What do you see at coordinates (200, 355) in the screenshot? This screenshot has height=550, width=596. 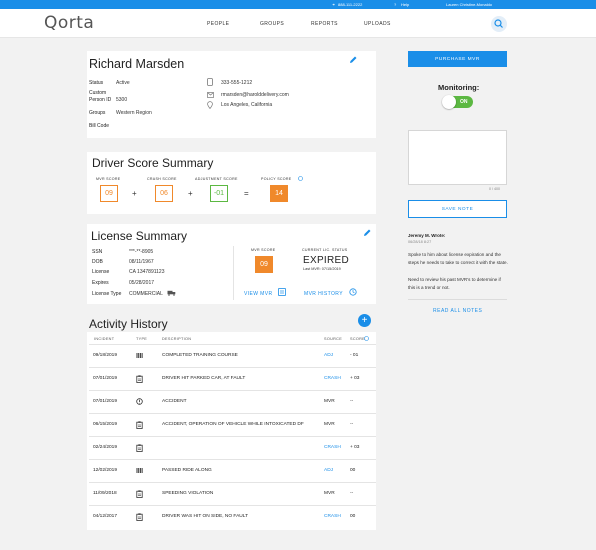 I see `incident-description: COMPLETED TRAINING COURSE` at bounding box center [200, 355].